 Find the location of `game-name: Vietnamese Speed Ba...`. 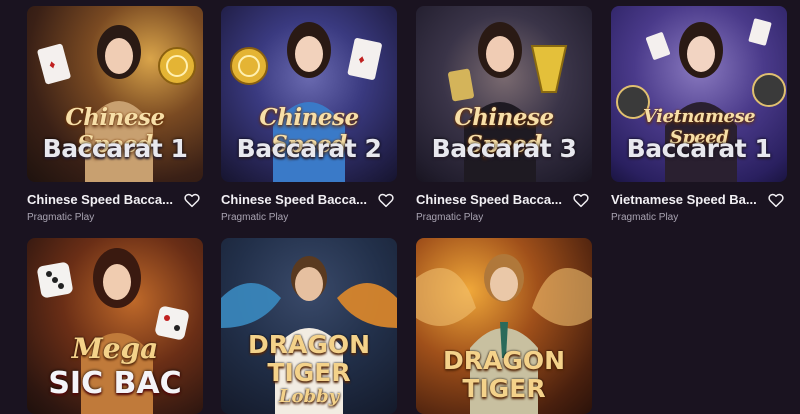

game-name: Vietnamese Speed Ba... is located at coordinates (686, 199).